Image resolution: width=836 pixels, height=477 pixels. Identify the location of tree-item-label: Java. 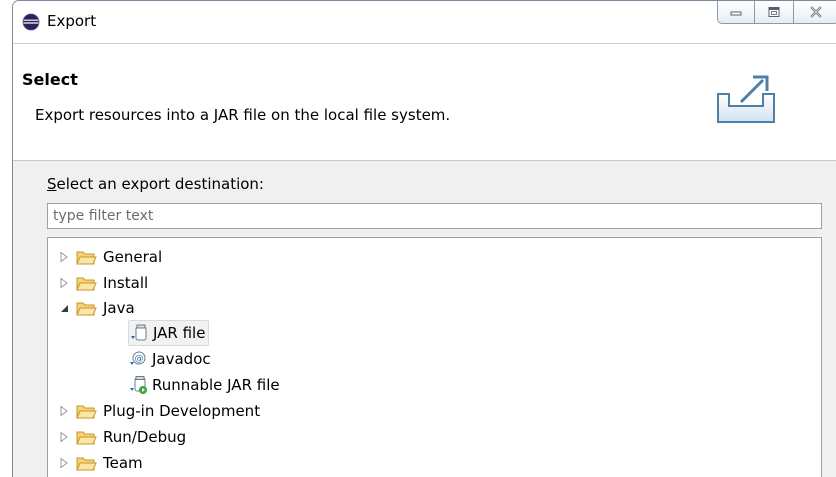
(119, 308).